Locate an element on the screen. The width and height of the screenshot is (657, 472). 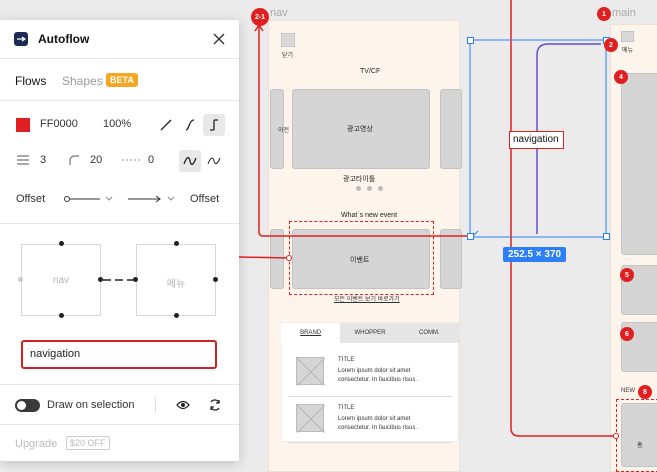
stroke-width-field: 3 is located at coordinates (43, 160).